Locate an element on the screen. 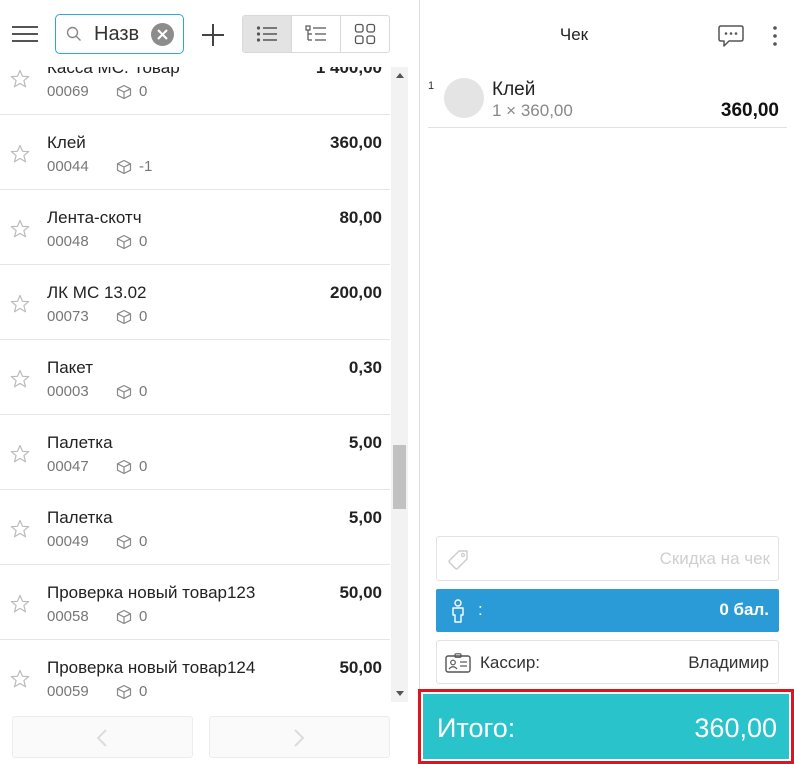 Image resolution: width=794 pixels, height=764 pixels. person-icon is located at coordinates (458, 611).